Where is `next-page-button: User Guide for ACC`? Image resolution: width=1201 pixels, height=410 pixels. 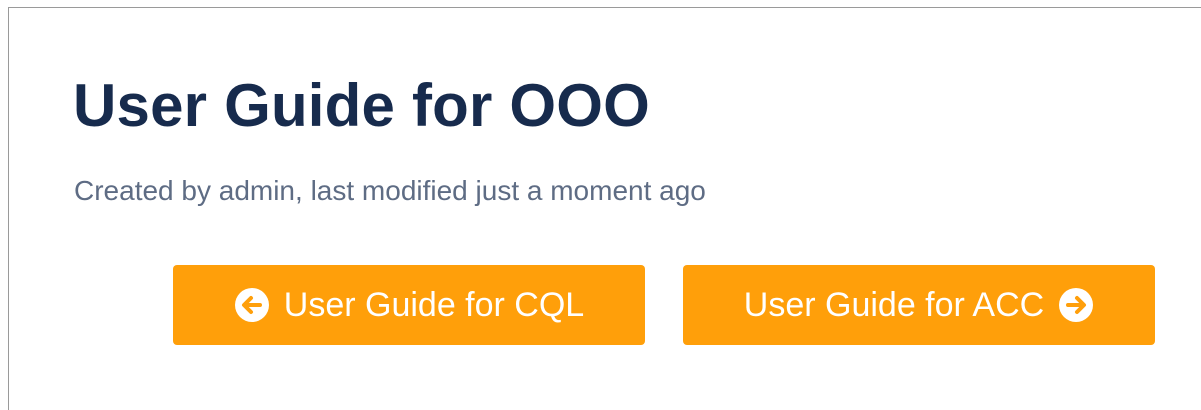 next-page-button: User Guide for ACC is located at coordinates (919, 305).